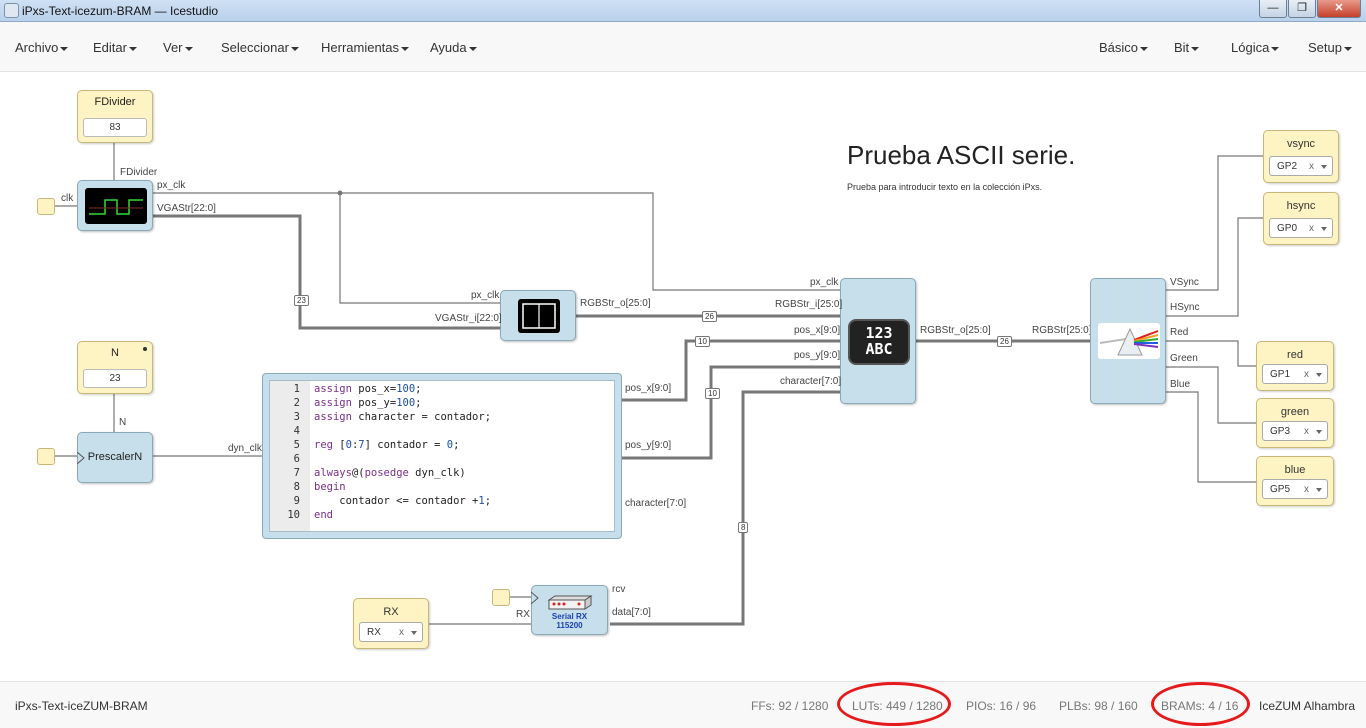  Describe the element at coordinates (790, 706) in the screenshot. I see `ffs-usage: FFs: 92 / 1280` at that location.